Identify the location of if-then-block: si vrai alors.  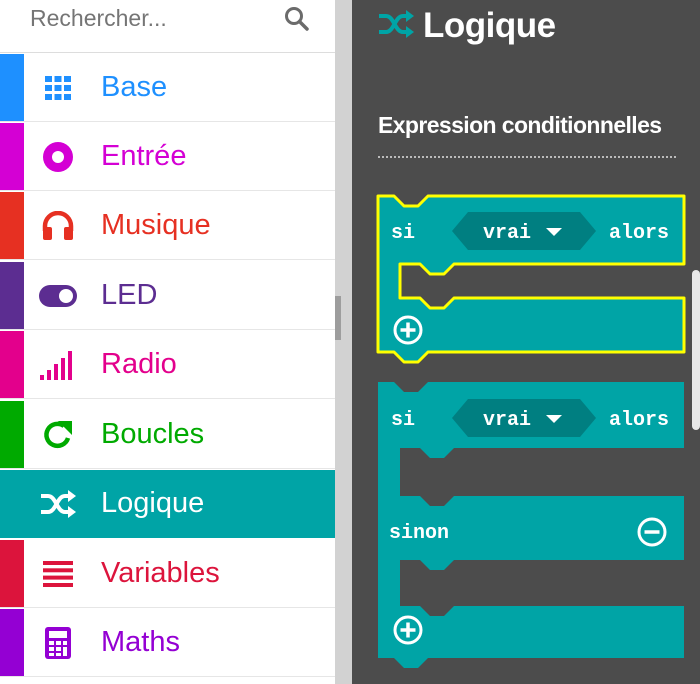
(531, 279).